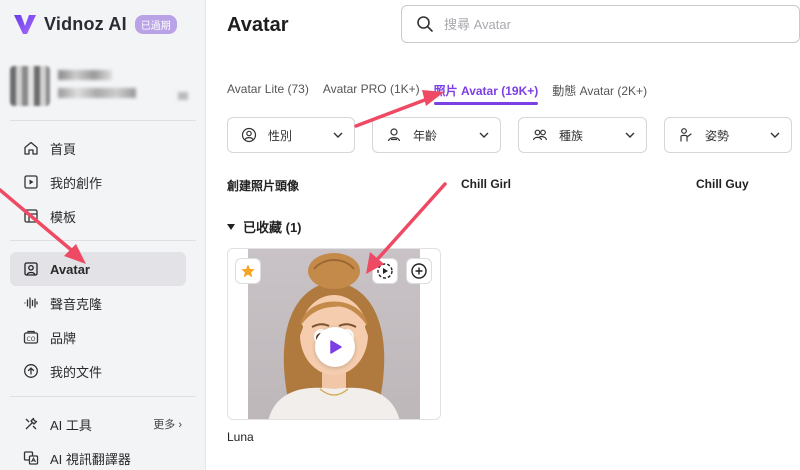 The height and width of the screenshot is (470, 800). I want to click on chevron-right-icon: ›, so click(178, 425).